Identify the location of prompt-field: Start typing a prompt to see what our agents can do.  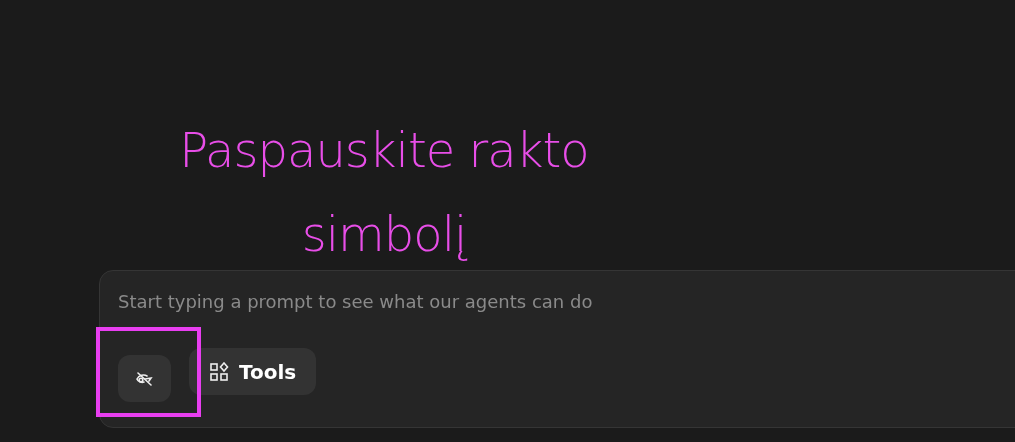
(468, 301).